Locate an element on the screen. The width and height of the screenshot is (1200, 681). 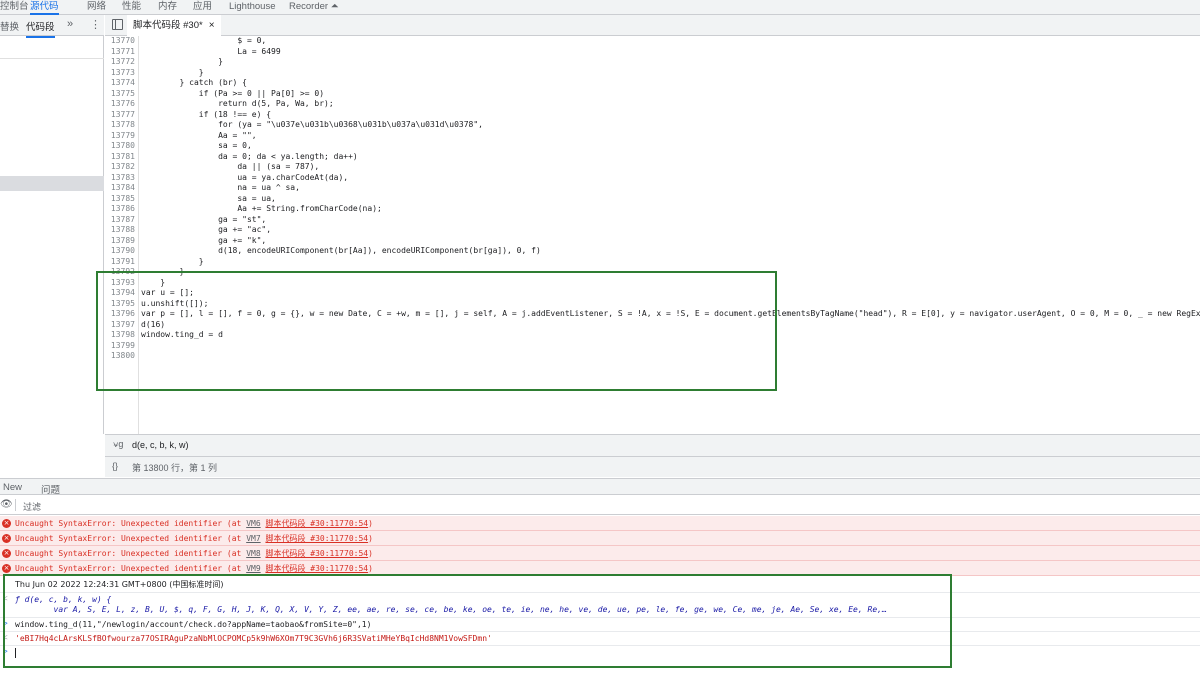
line-number: 13780 is located at coordinates (123, 146).